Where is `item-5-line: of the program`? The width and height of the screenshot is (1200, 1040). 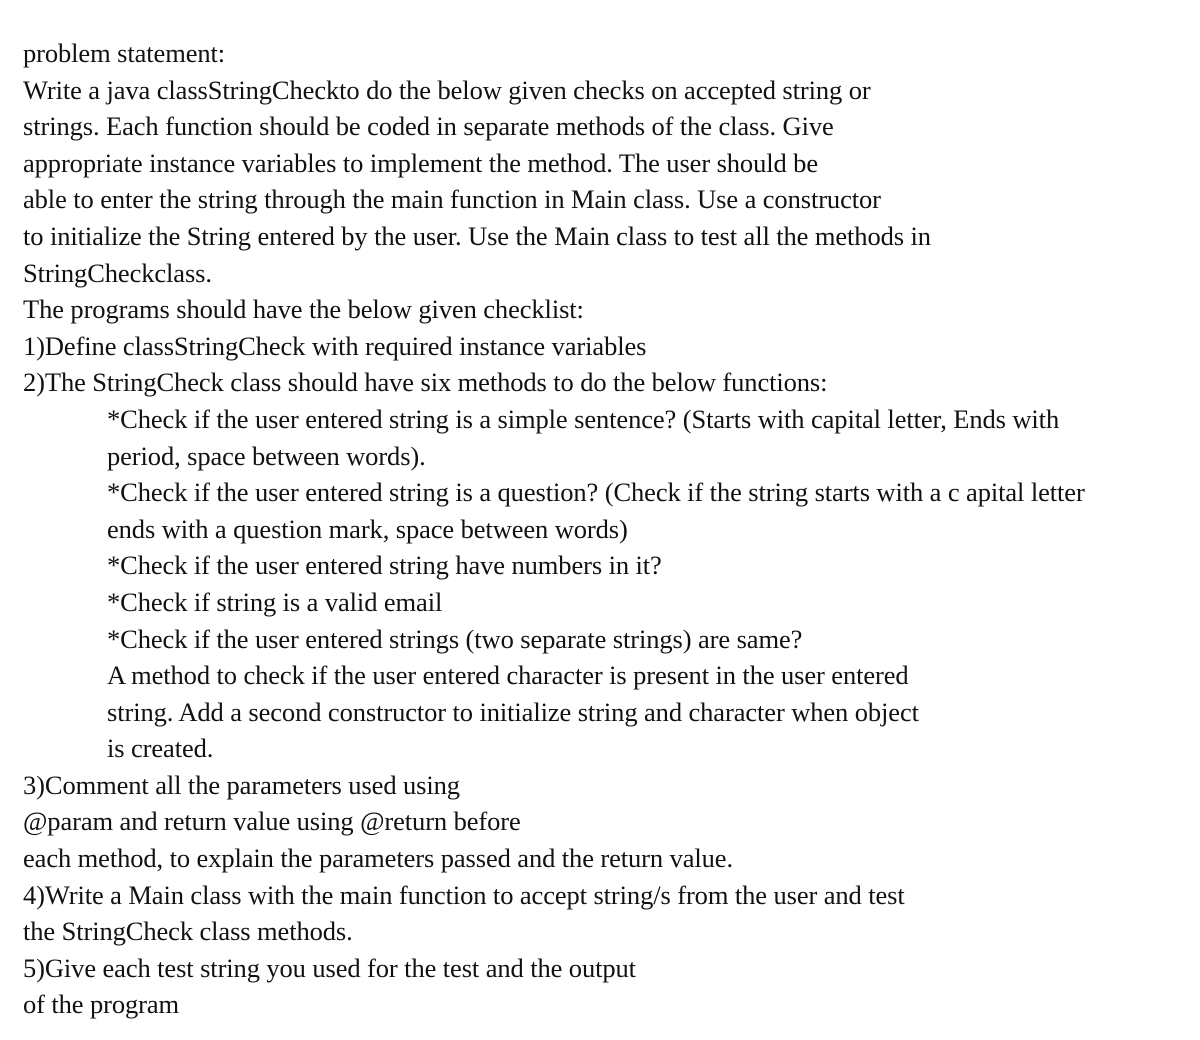 item-5-line: of the program is located at coordinates (101, 1004).